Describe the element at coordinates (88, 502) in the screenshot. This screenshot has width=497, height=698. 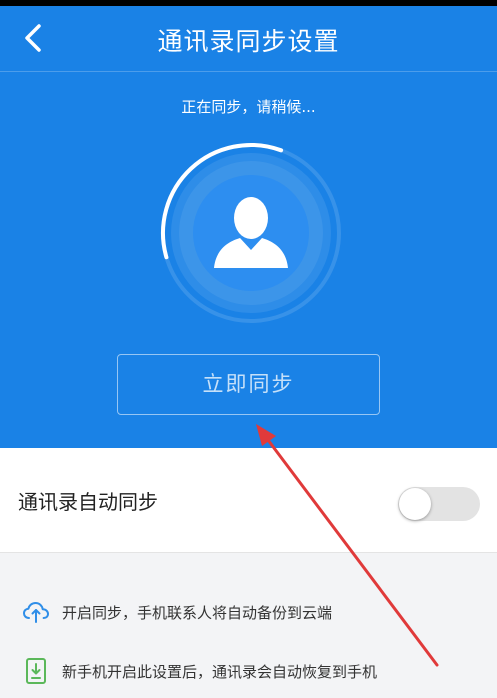
I see `auto-sync-label: 通讯录自动同步` at that location.